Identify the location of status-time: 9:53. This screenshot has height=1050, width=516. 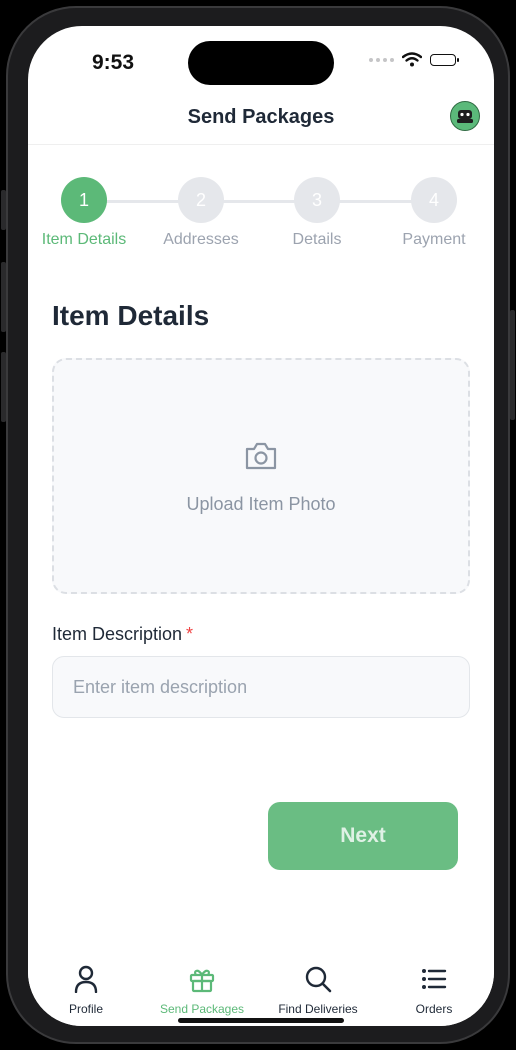
(113, 62).